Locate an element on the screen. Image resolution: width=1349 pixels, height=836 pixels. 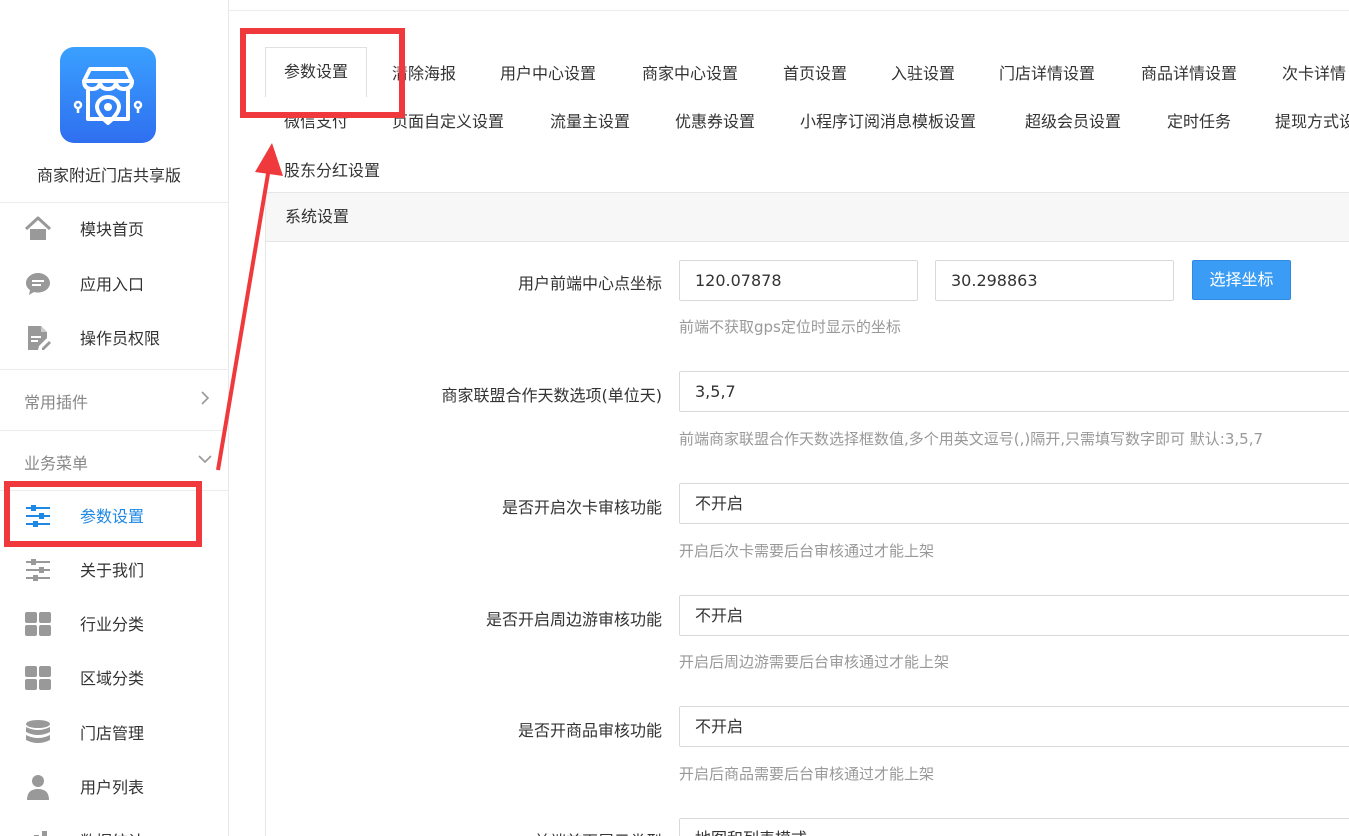
tab-coupon: 优惠券设置 is located at coordinates (715, 120).